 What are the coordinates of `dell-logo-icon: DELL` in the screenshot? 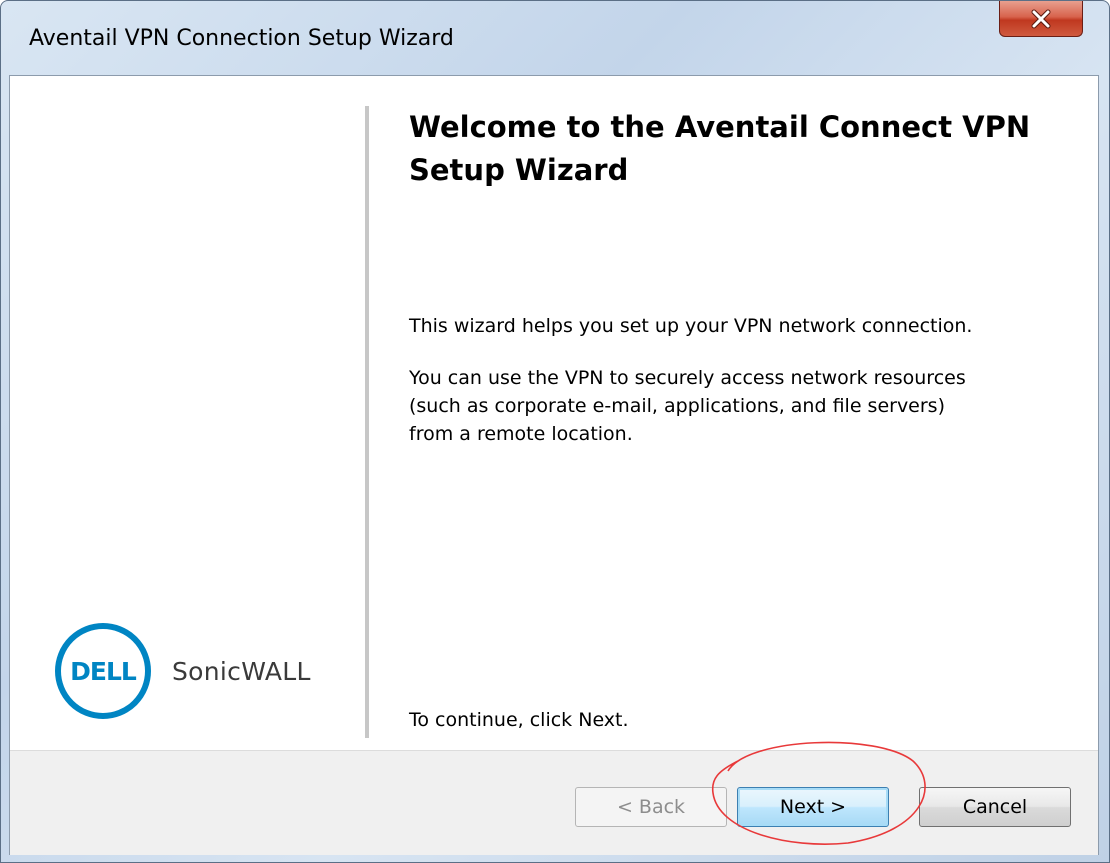 It's located at (103, 671).